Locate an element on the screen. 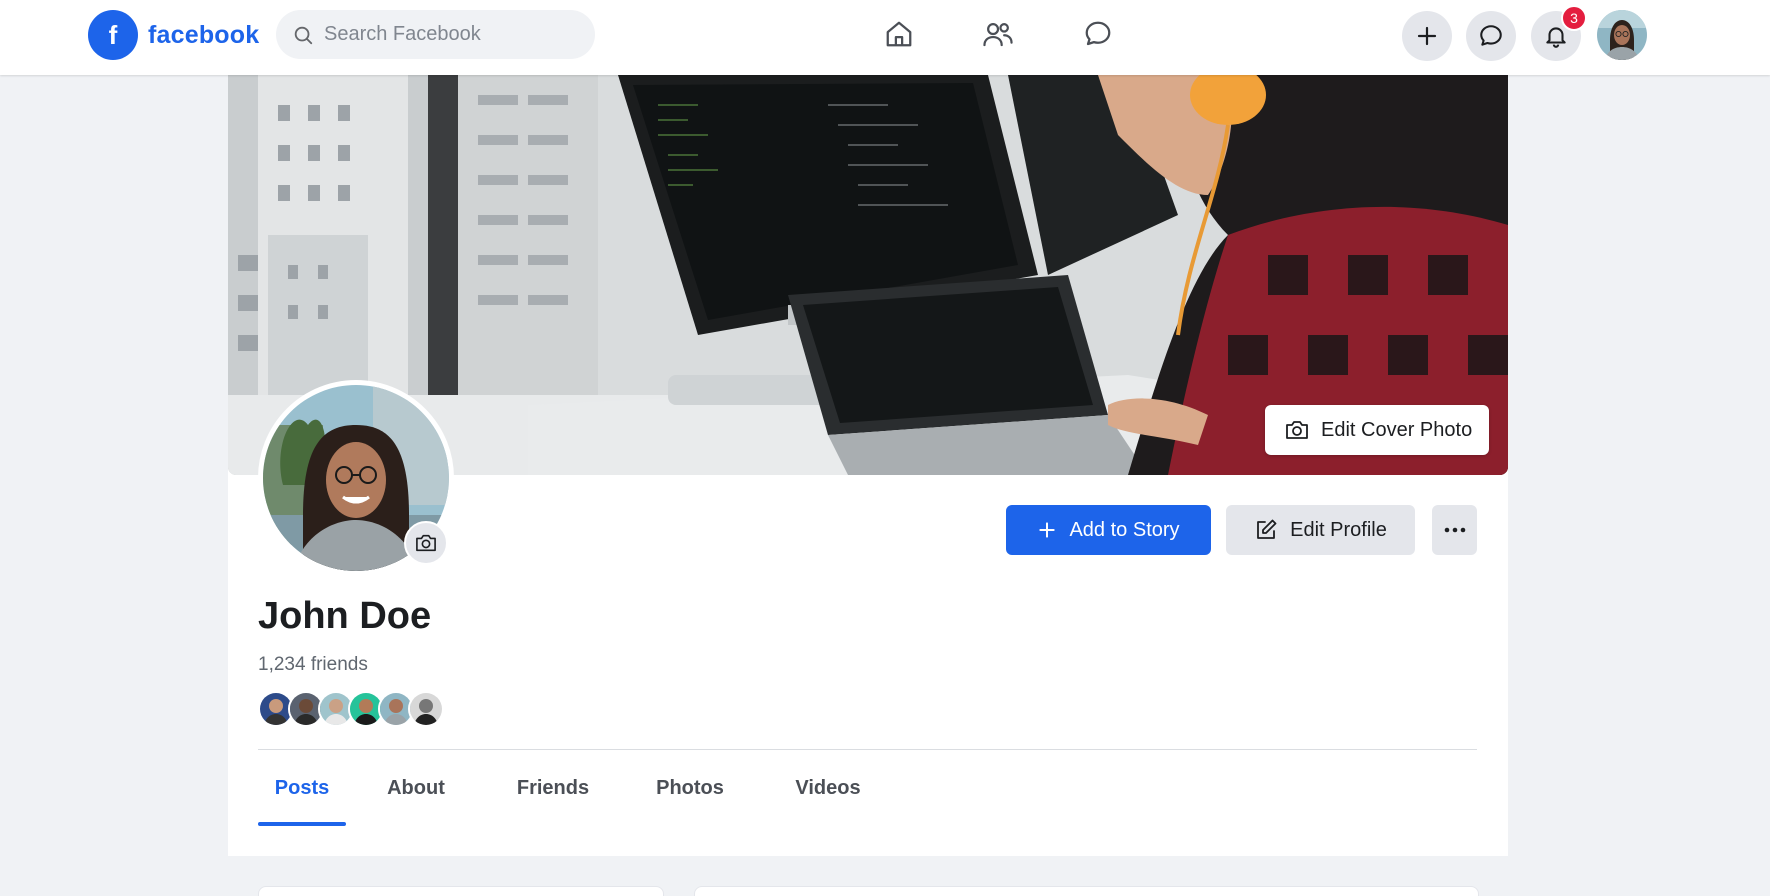 This screenshot has height=896, width=1770. logo-wordmark: facebook is located at coordinates (204, 34).